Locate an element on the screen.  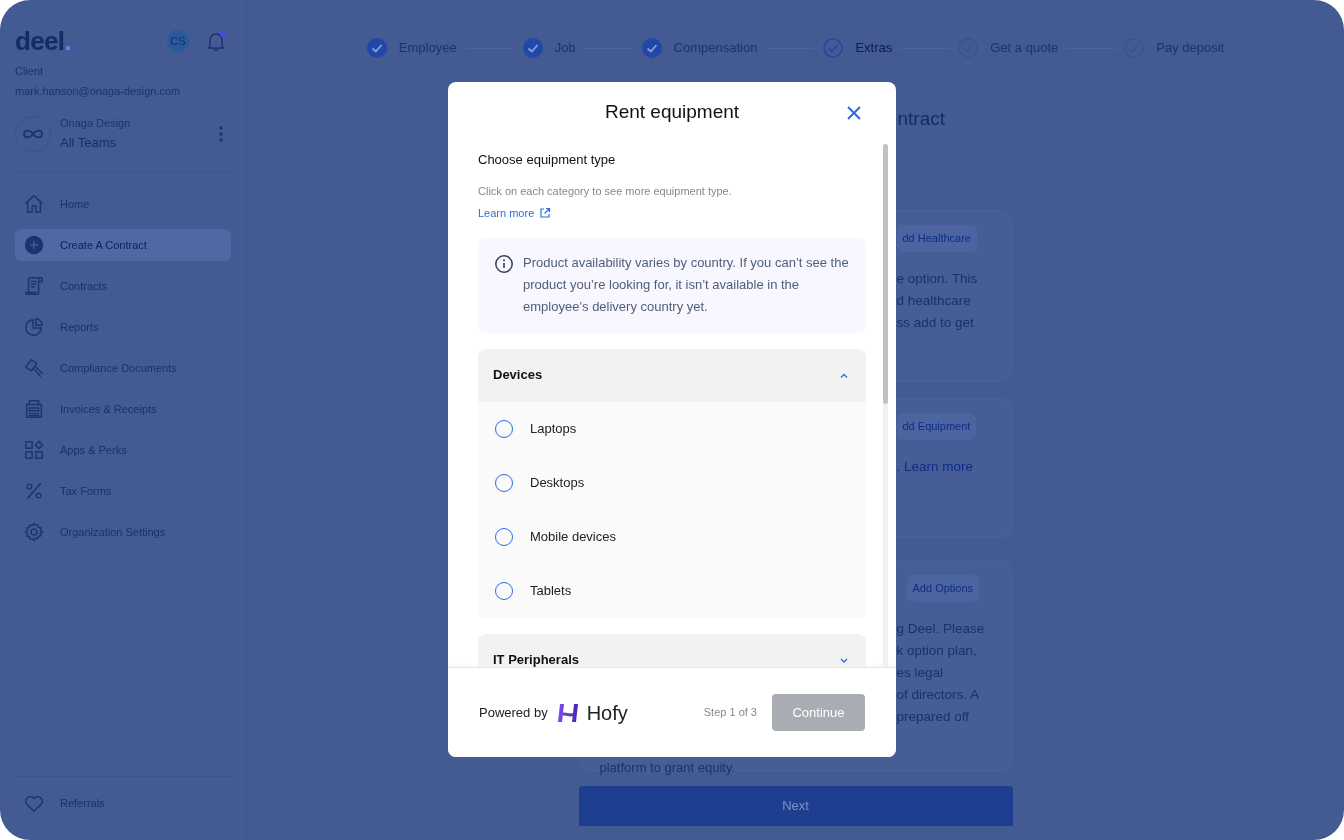
scrollbar-thumb is located at coordinates (885, 274).